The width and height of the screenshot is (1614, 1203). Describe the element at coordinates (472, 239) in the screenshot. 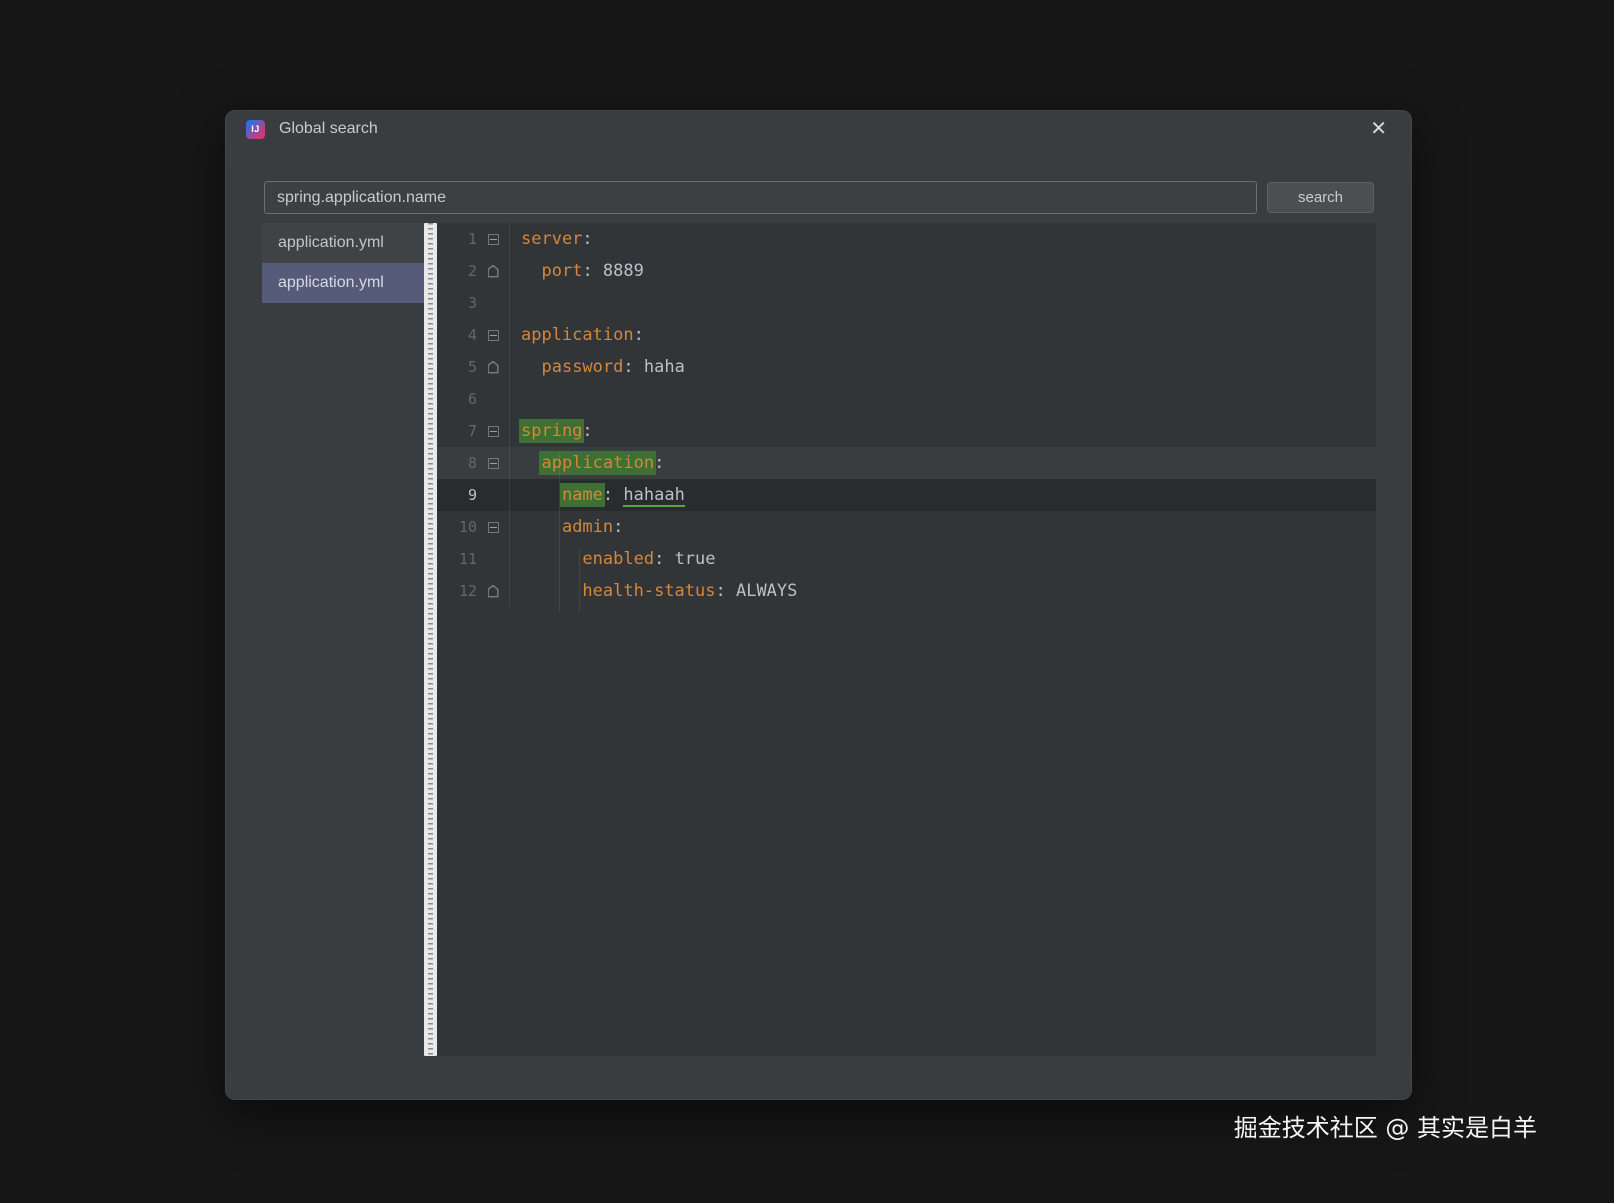

I see `line-number: 1` at that location.